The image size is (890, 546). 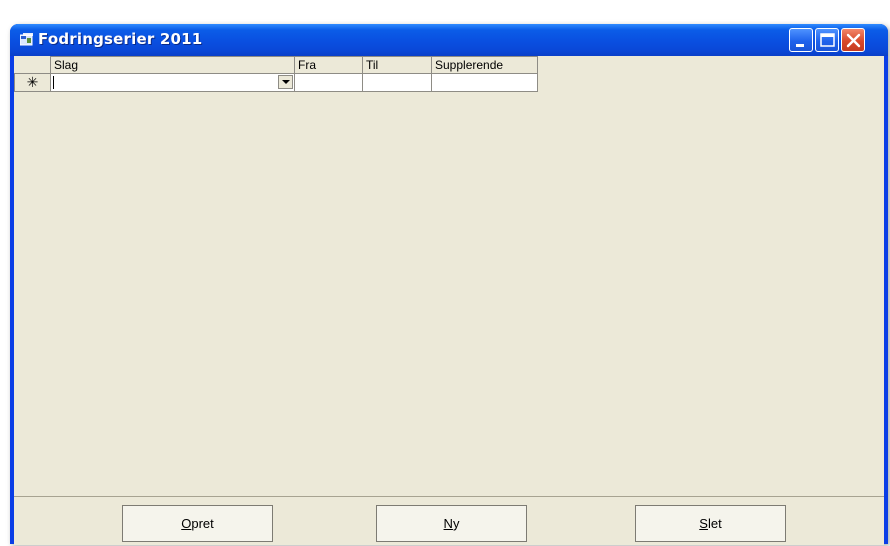 What do you see at coordinates (449, 40) in the screenshot?
I see `title-bar: Fodringserier 2011` at bounding box center [449, 40].